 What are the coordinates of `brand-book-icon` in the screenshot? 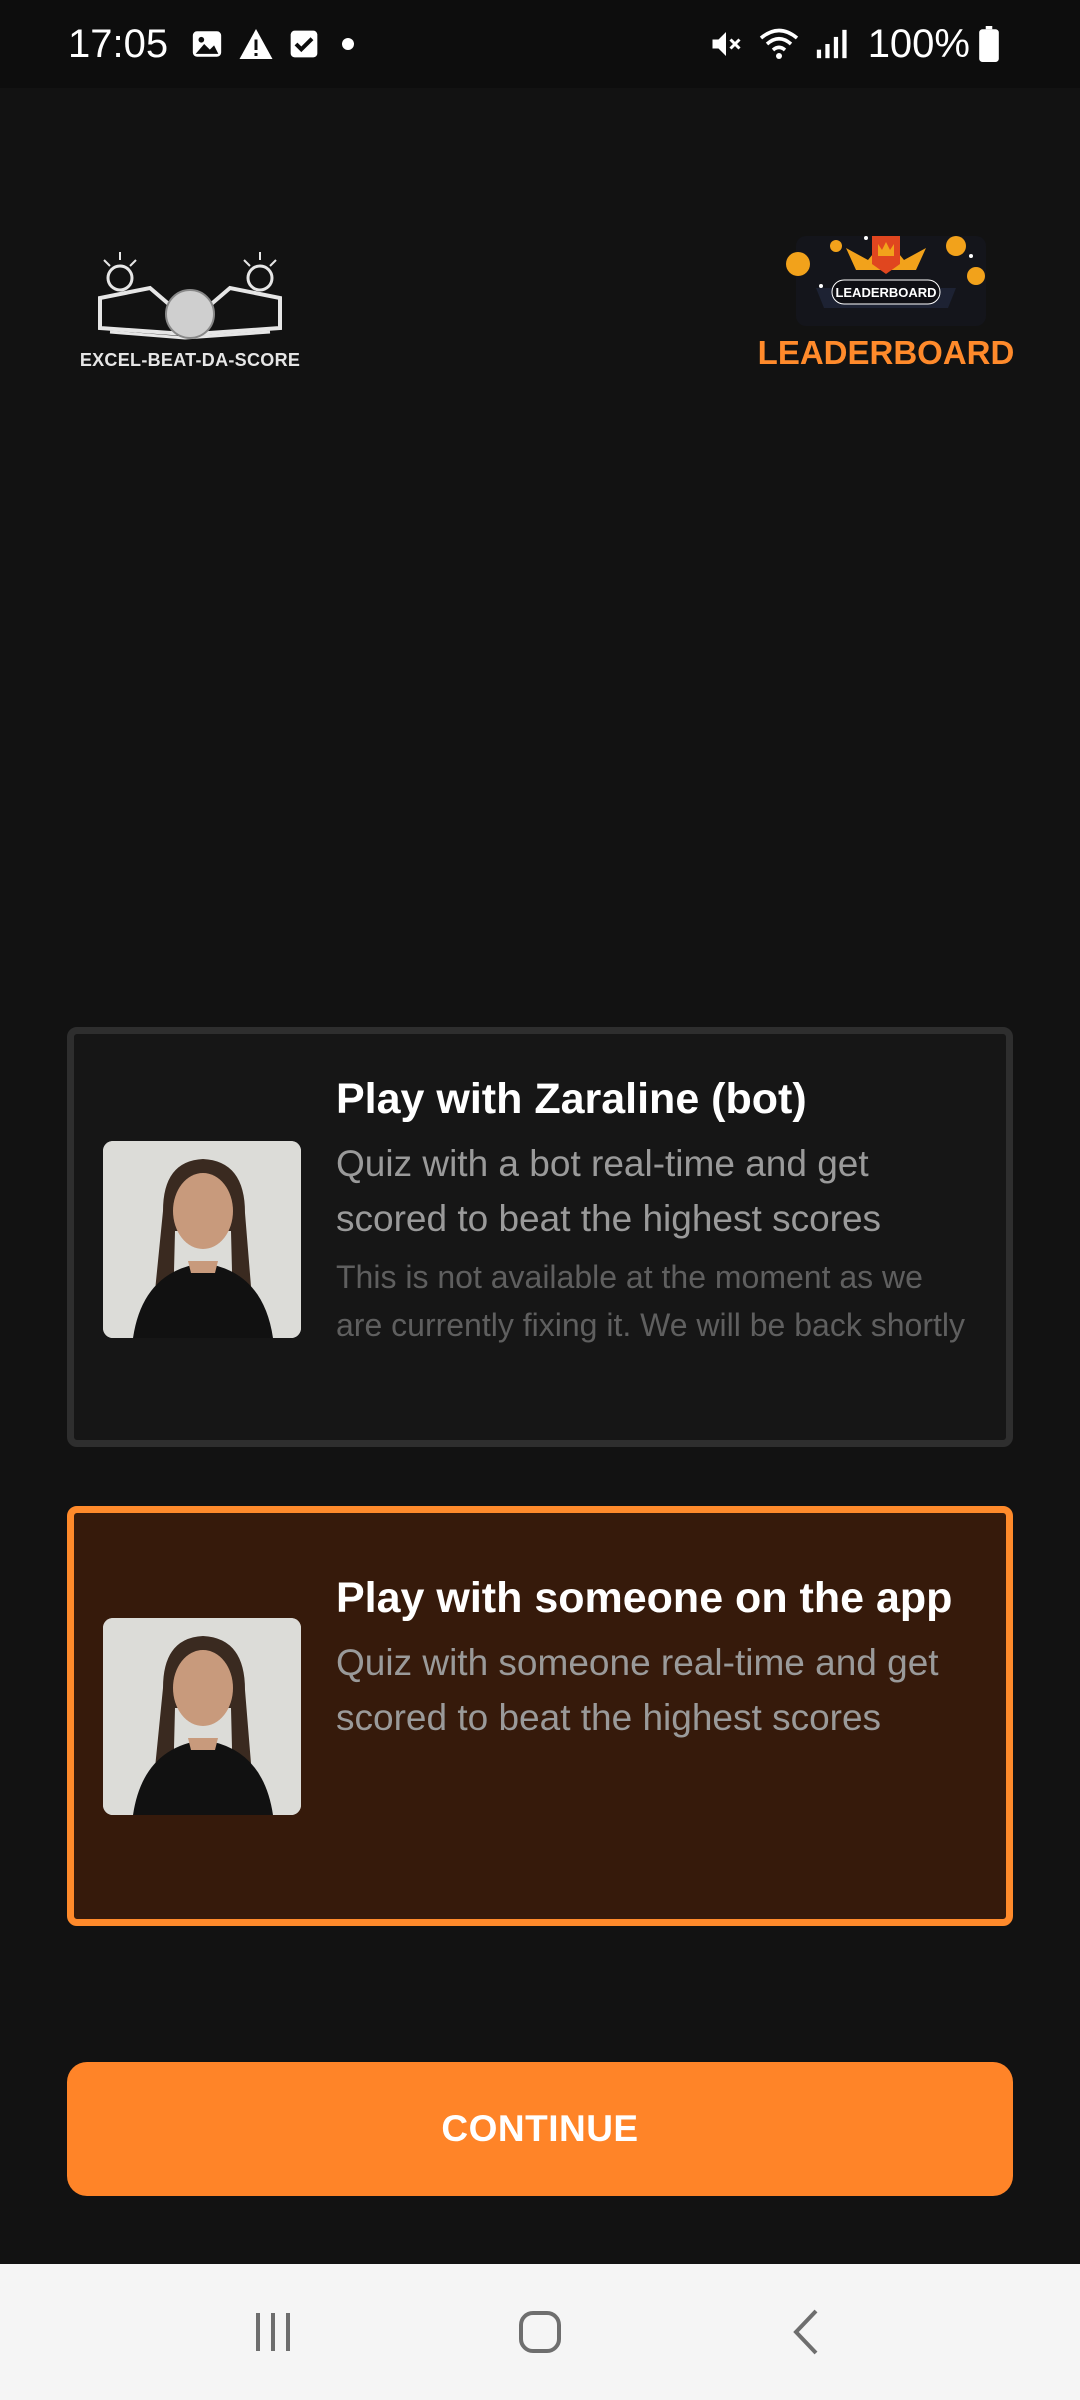 It's located at (190, 296).